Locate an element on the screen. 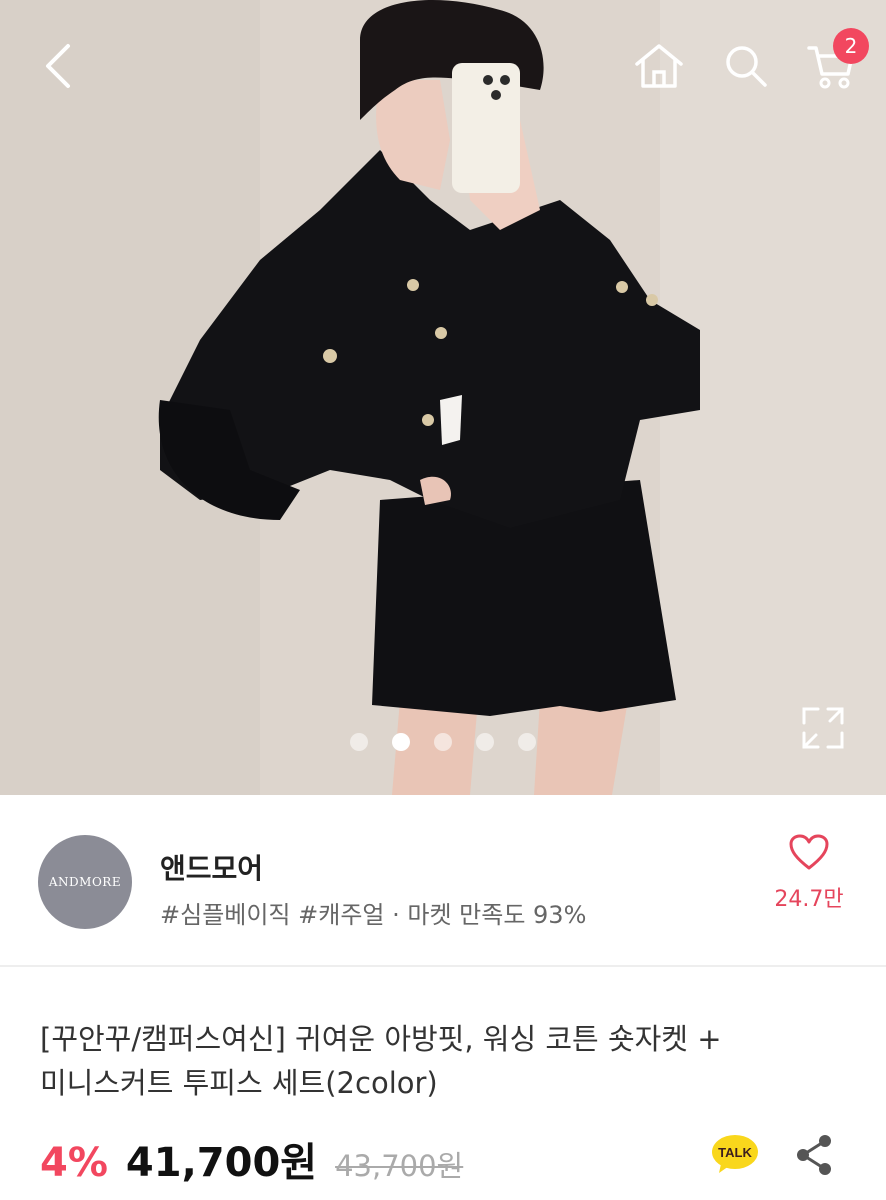 This screenshot has height=1200, width=886. gallery-dot-active is located at coordinates (401, 742).